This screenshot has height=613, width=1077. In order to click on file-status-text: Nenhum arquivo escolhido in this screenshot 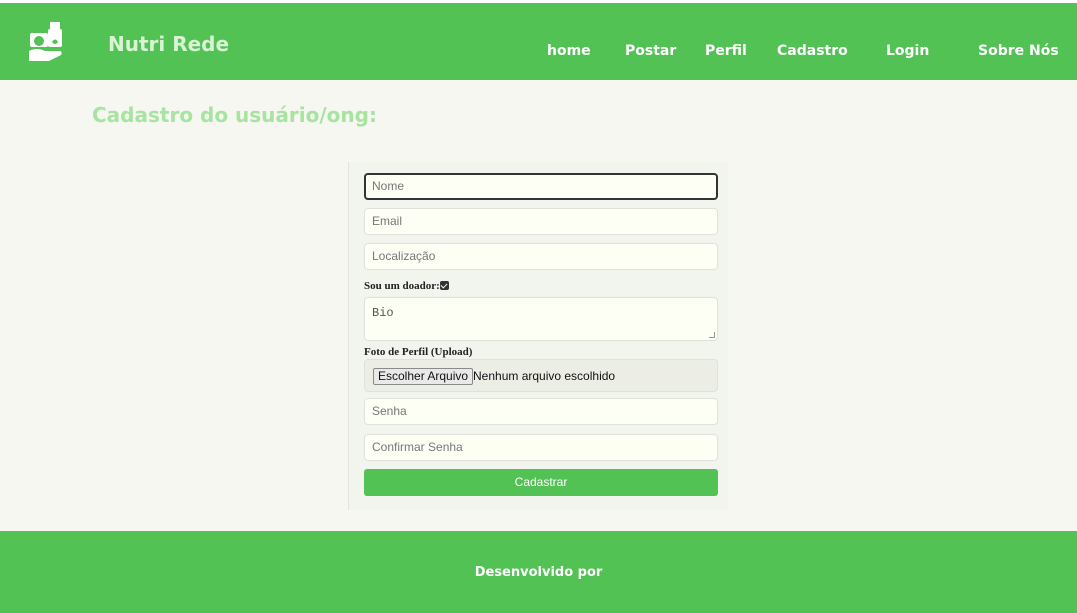, I will do `click(544, 376)`.